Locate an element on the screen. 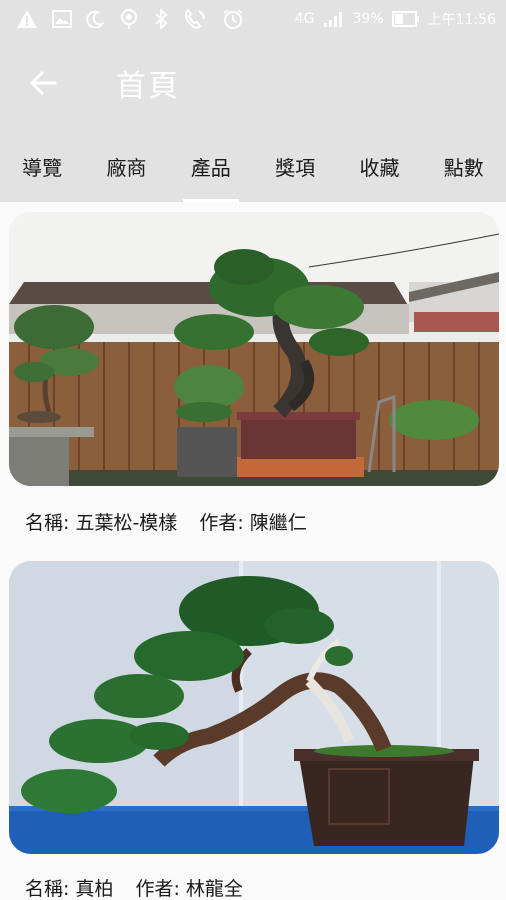 The height and width of the screenshot is (900, 506). tab-guide: 導覽 is located at coordinates (42, 165).